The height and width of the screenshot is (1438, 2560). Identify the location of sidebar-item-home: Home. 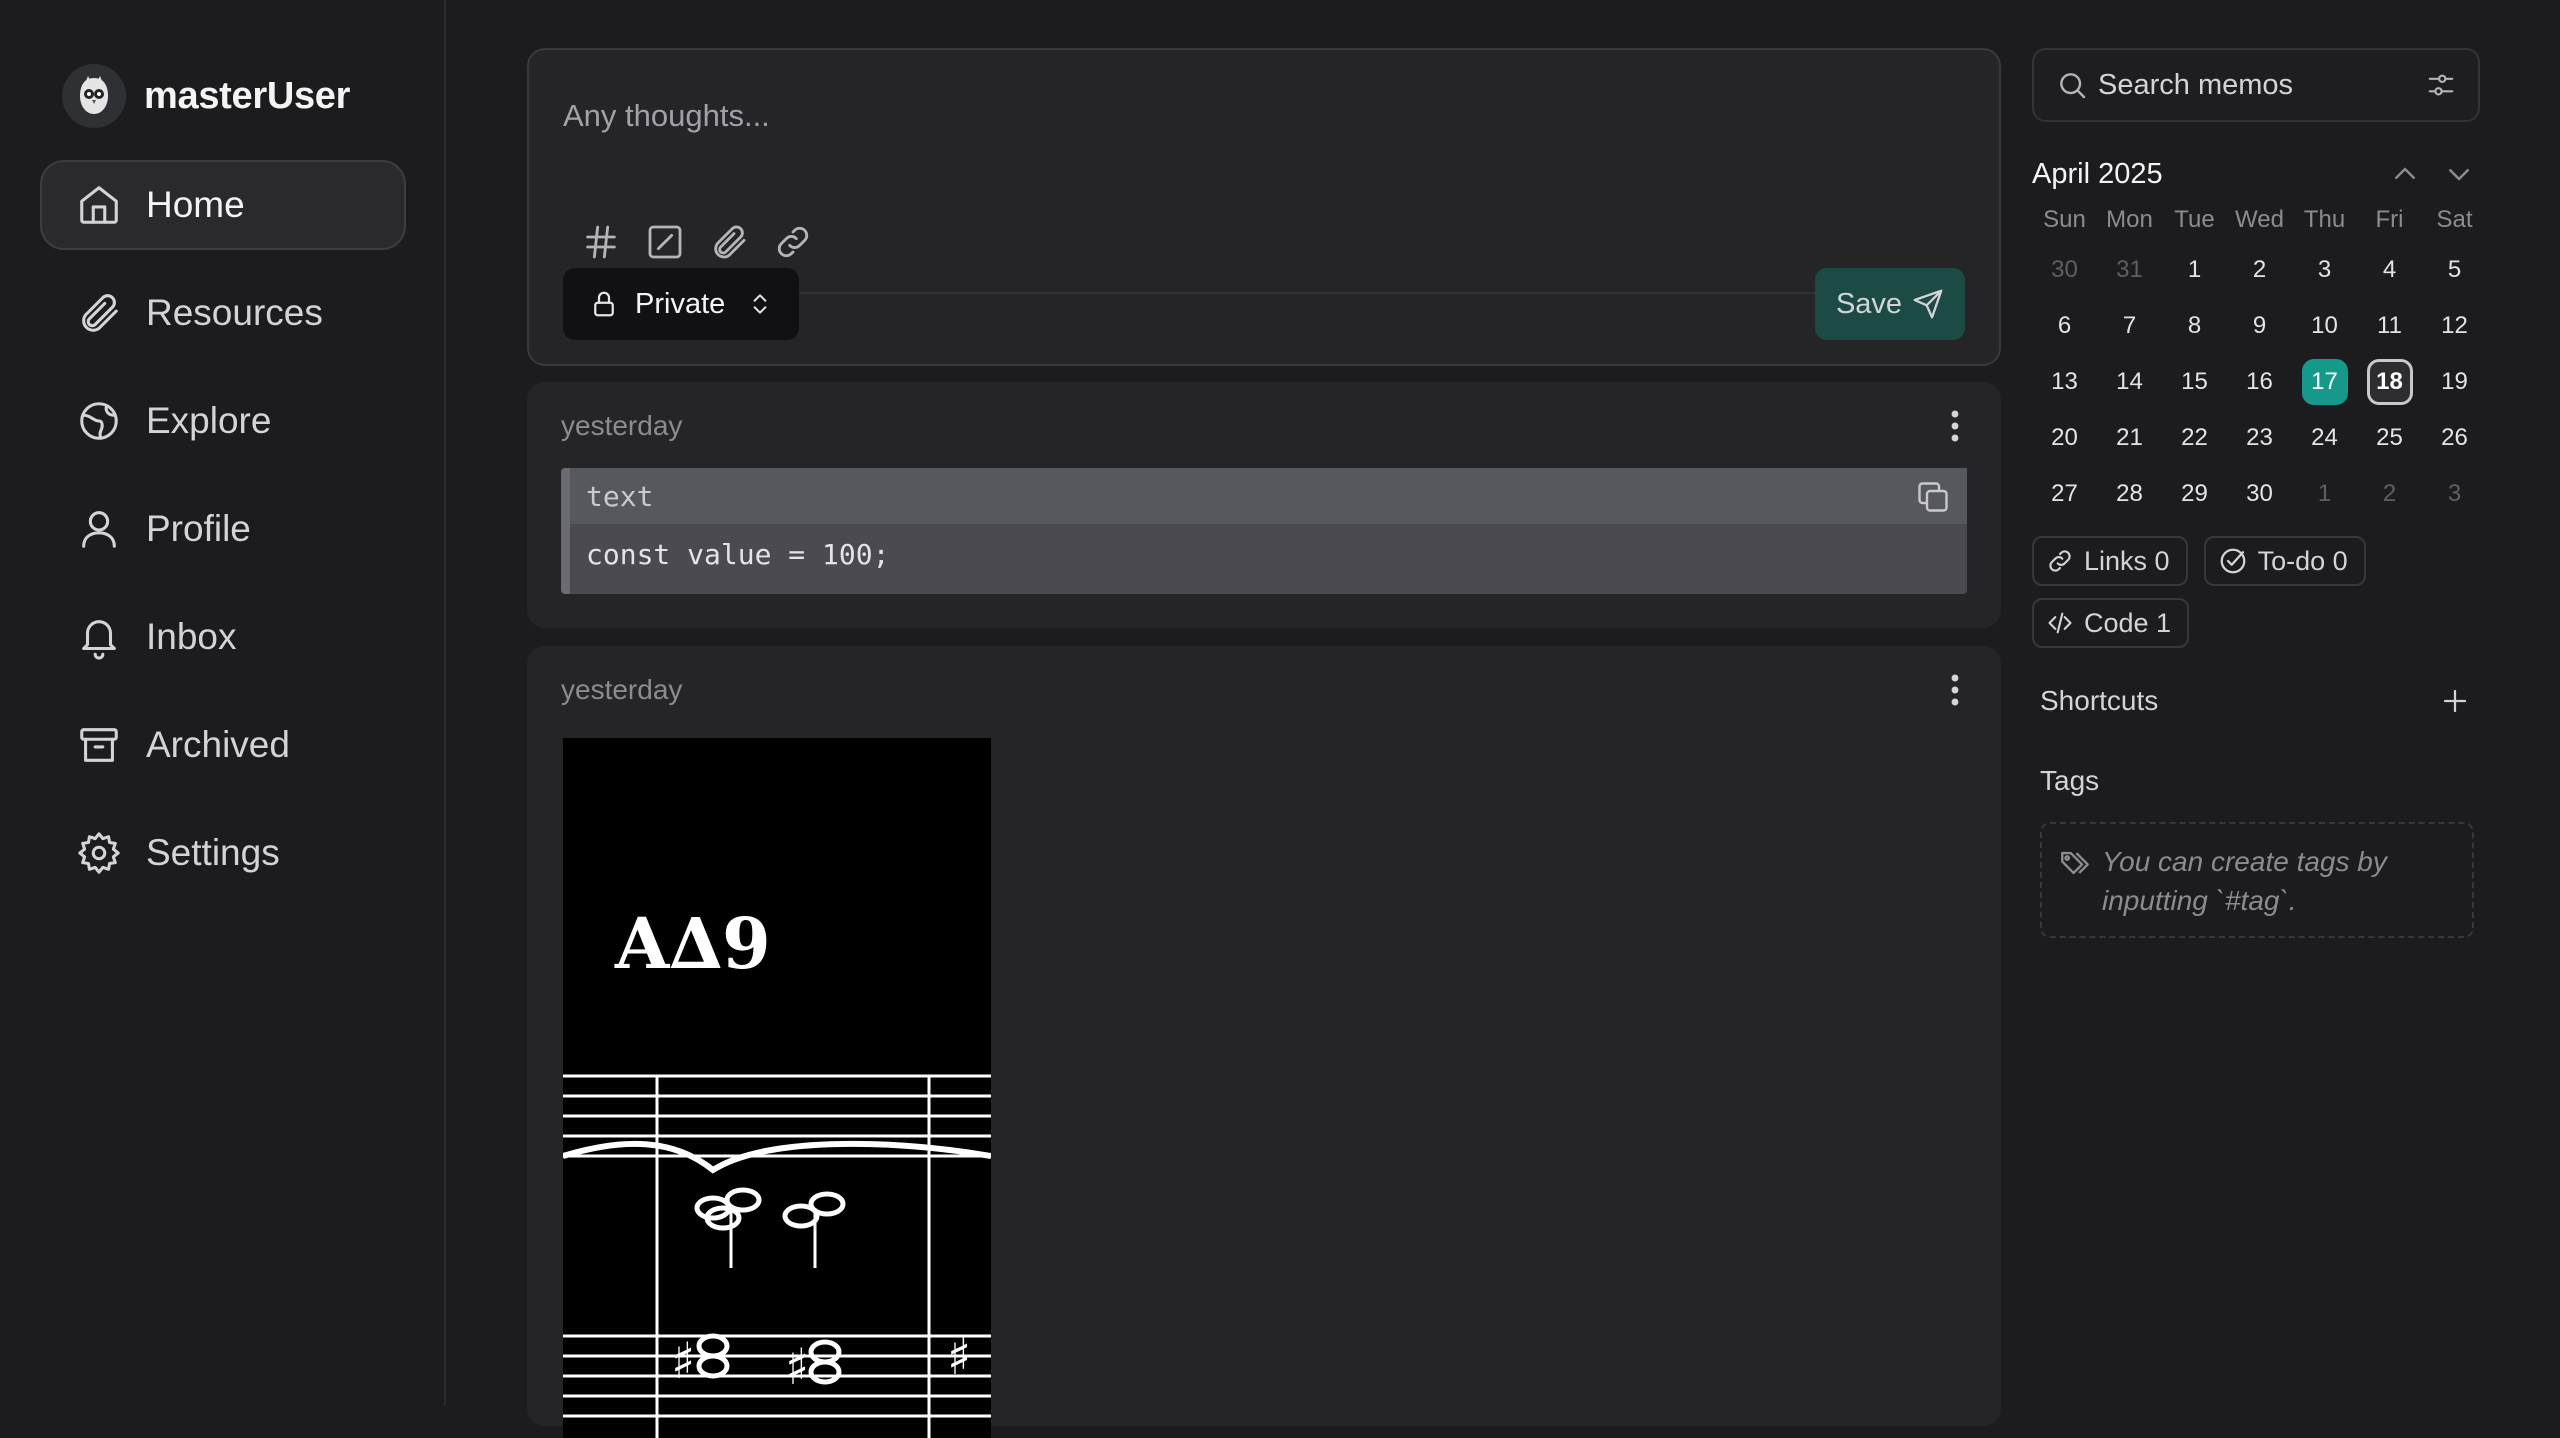
(223, 205).